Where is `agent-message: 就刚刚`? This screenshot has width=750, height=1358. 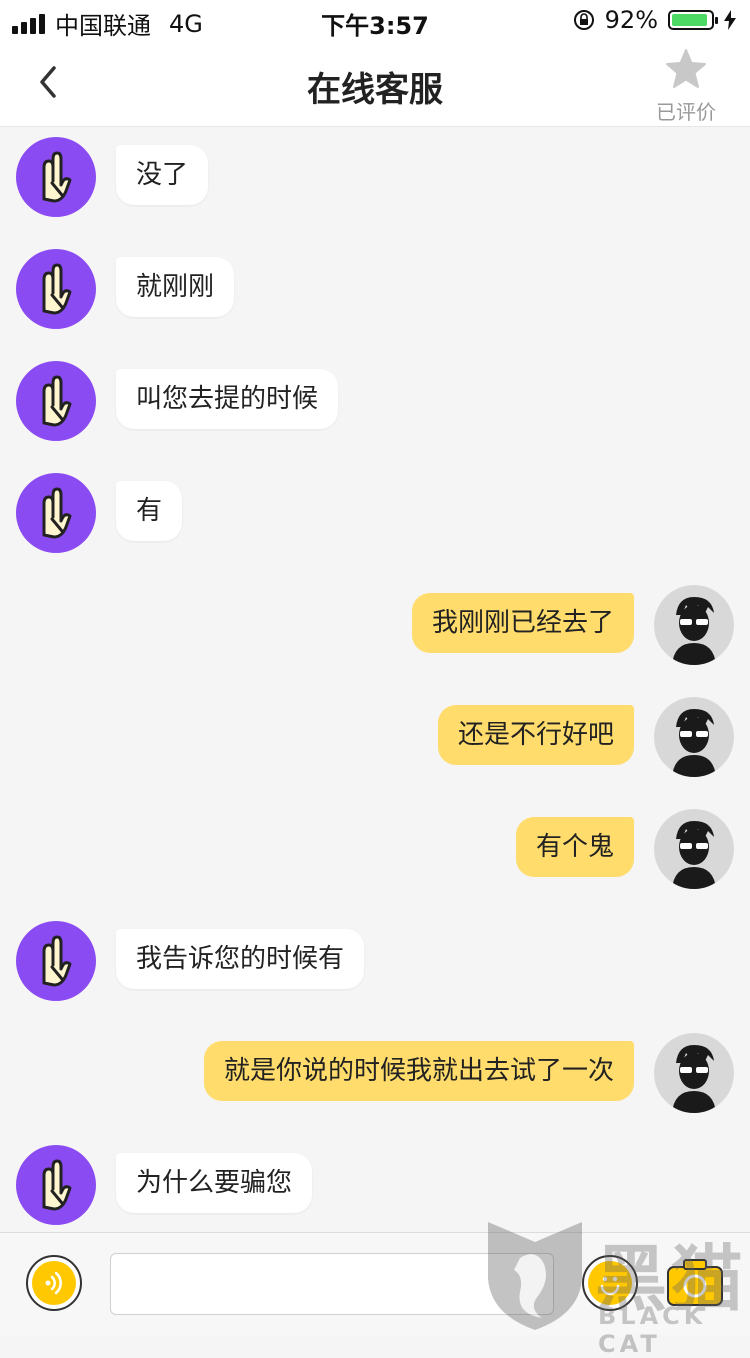 agent-message: 就刚刚 is located at coordinates (375, 289).